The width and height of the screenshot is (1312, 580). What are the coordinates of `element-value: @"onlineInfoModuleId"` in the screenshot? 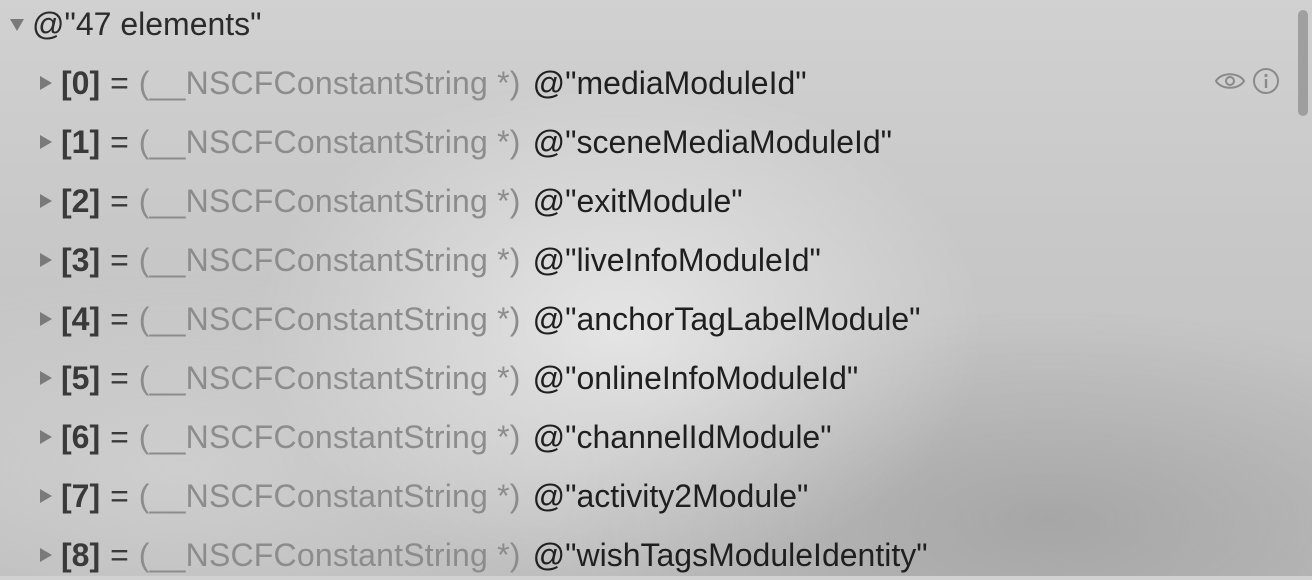 It's located at (695, 377).